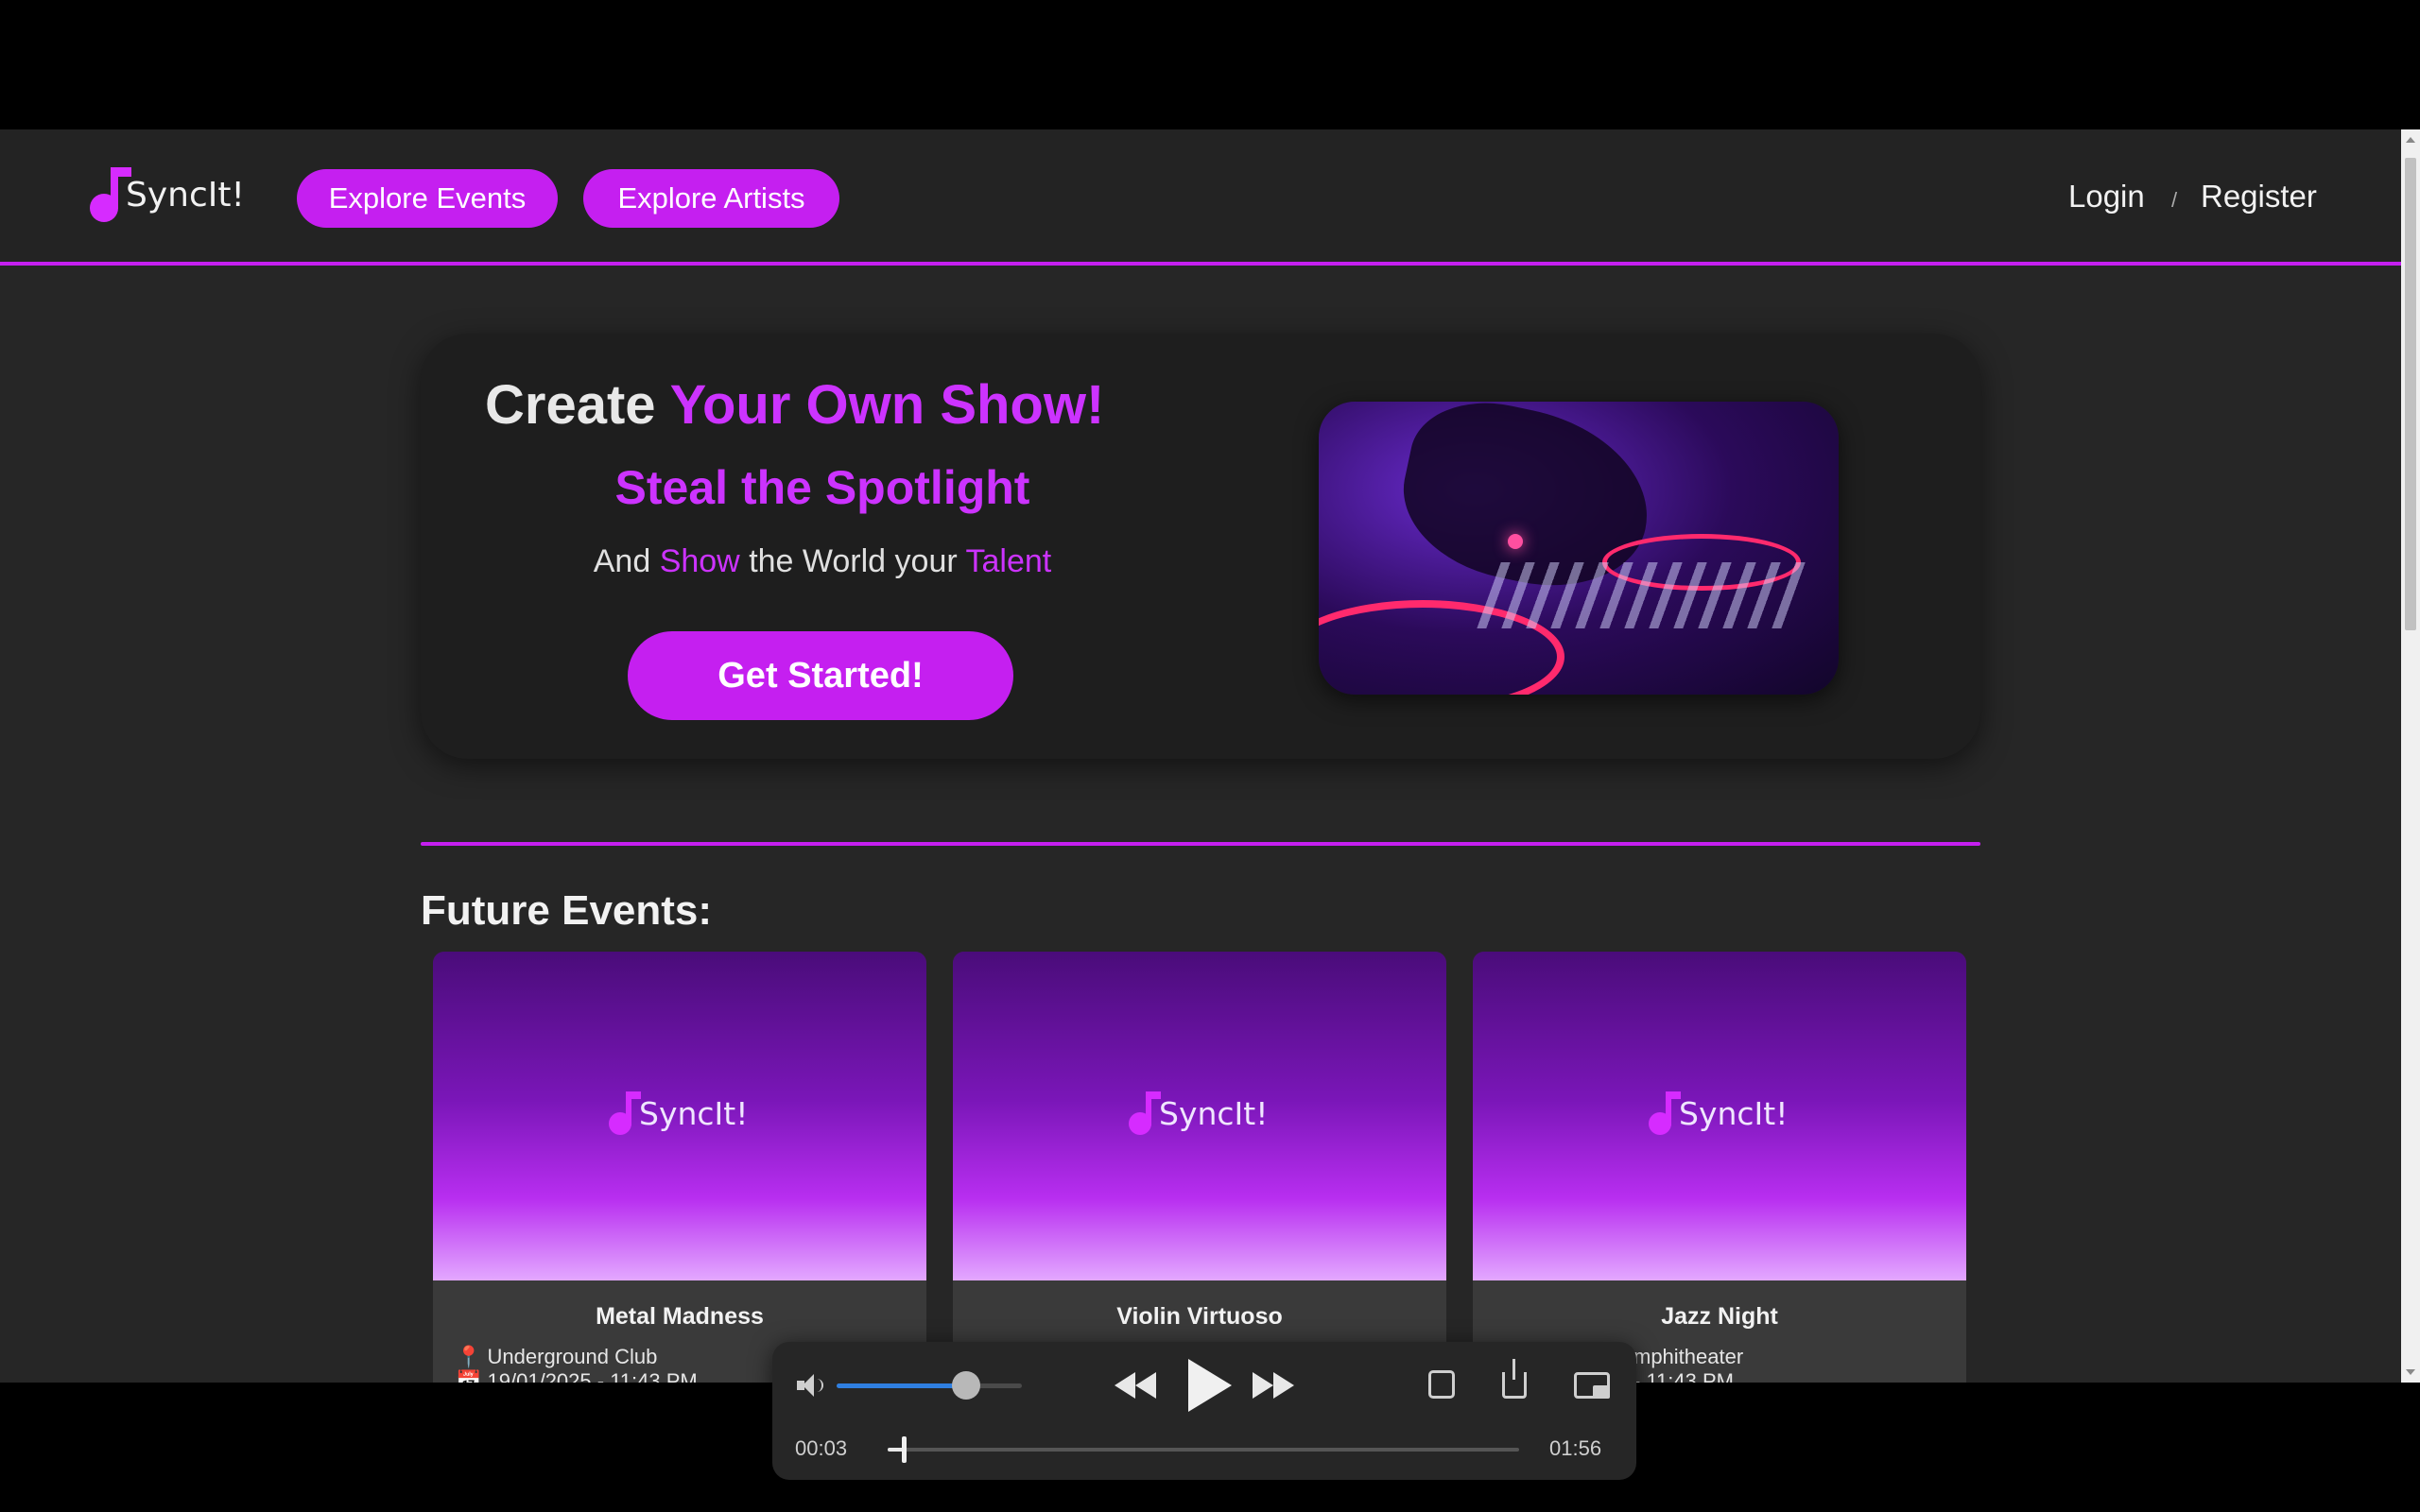 Image resolution: width=2420 pixels, height=1512 pixels. Describe the element at coordinates (469, 1356) in the screenshot. I see `location-pin-icon: 📍` at that location.